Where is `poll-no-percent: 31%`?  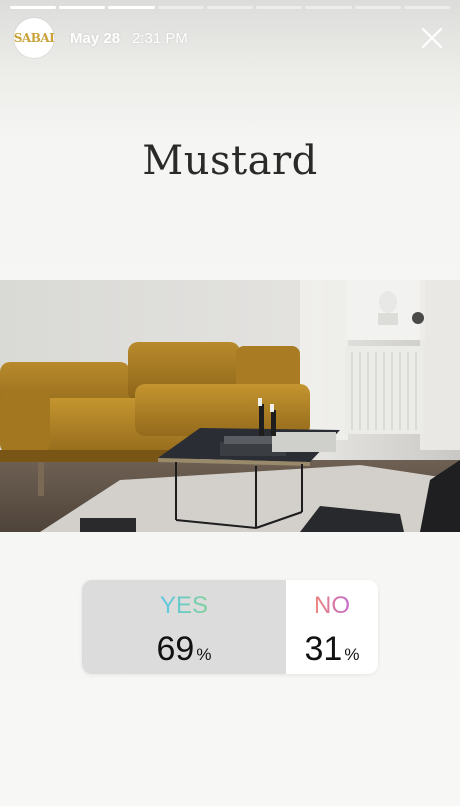
poll-no-percent: 31% is located at coordinates (332, 649).